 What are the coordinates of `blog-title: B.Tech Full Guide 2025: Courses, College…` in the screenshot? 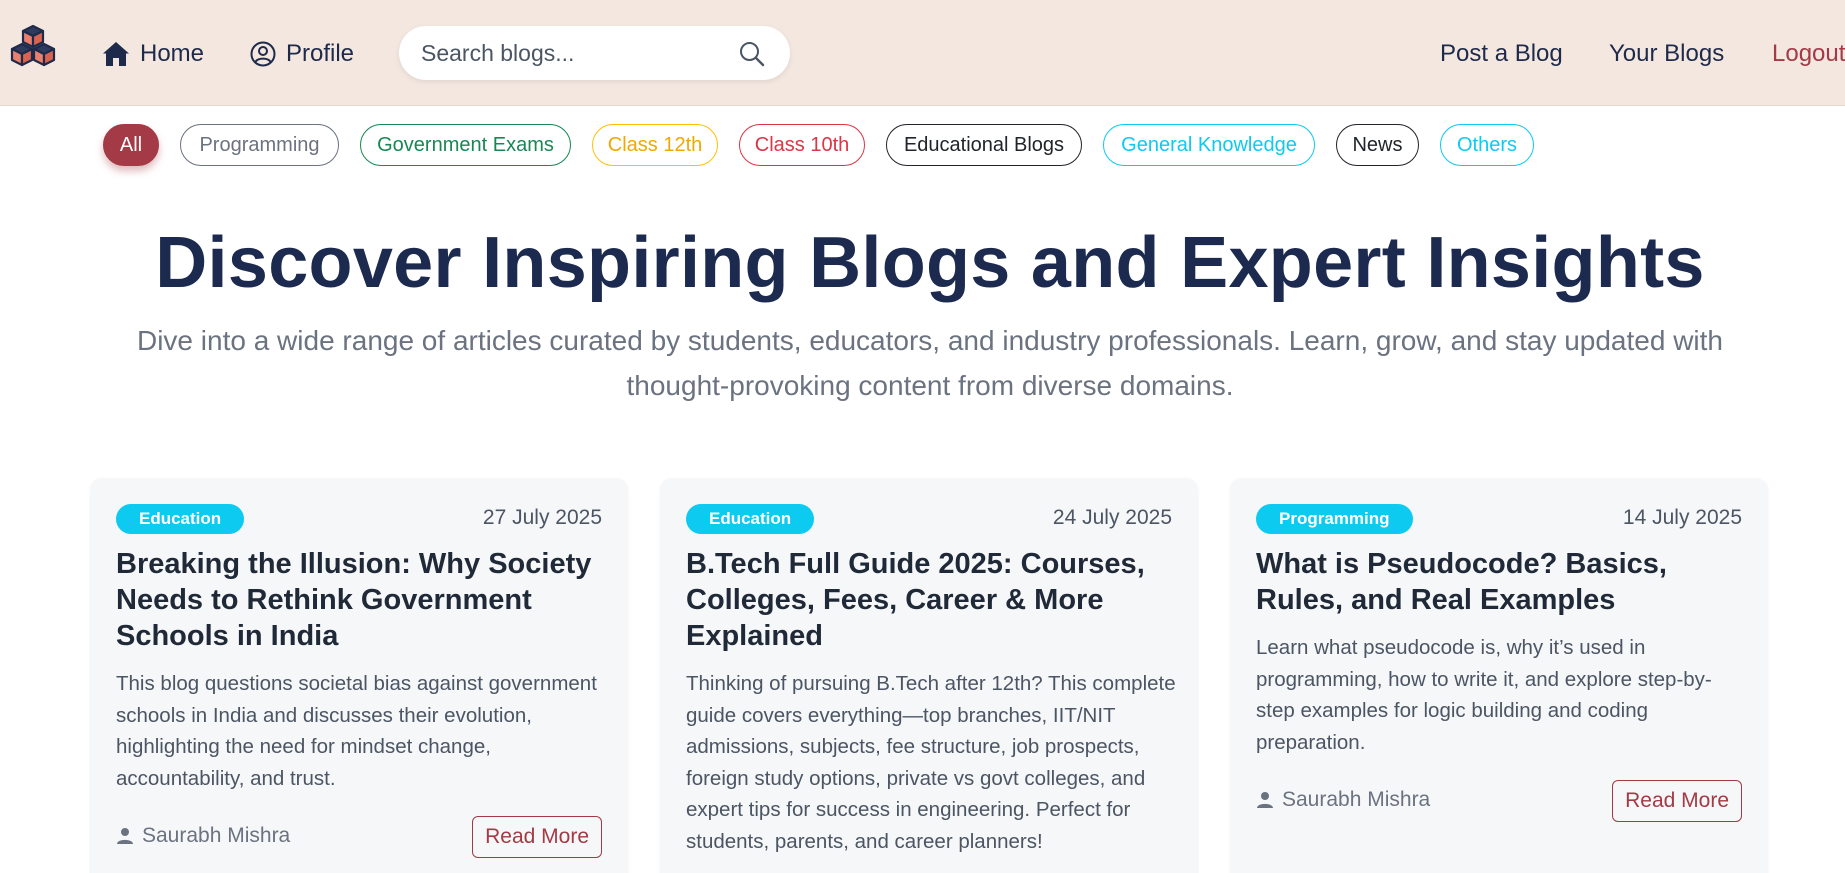 It's located at (931, 600).